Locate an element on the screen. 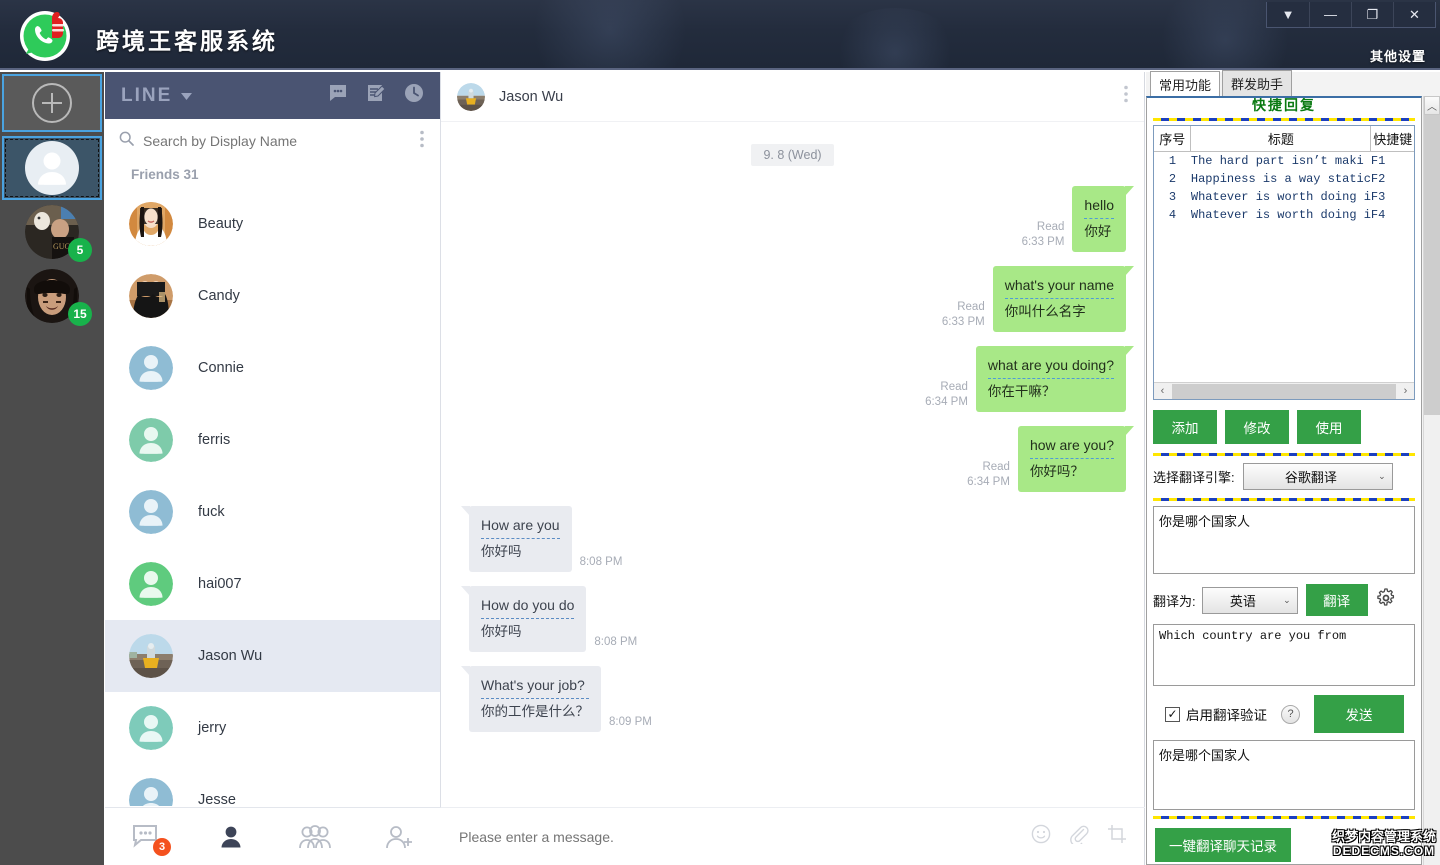 The height and width of the screenshot is (865, 1440). list-item-selected: Jason Wu is located at coordinates (272, 656).